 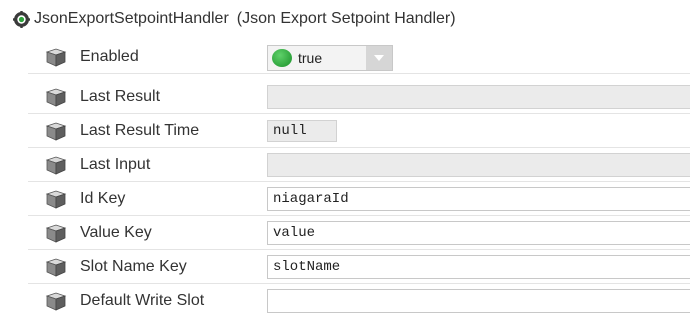 I want to click on enabled-select: true, so click(x=330, y=58).